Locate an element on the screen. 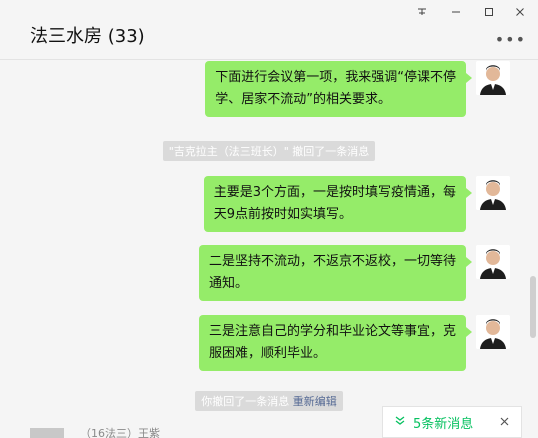 Image resolution: width=538 pixels, height=438 pixels. message-row: 二是坚持不流动，不返京不返校，一切等待 通知。 is located at coordinates (354, 273).